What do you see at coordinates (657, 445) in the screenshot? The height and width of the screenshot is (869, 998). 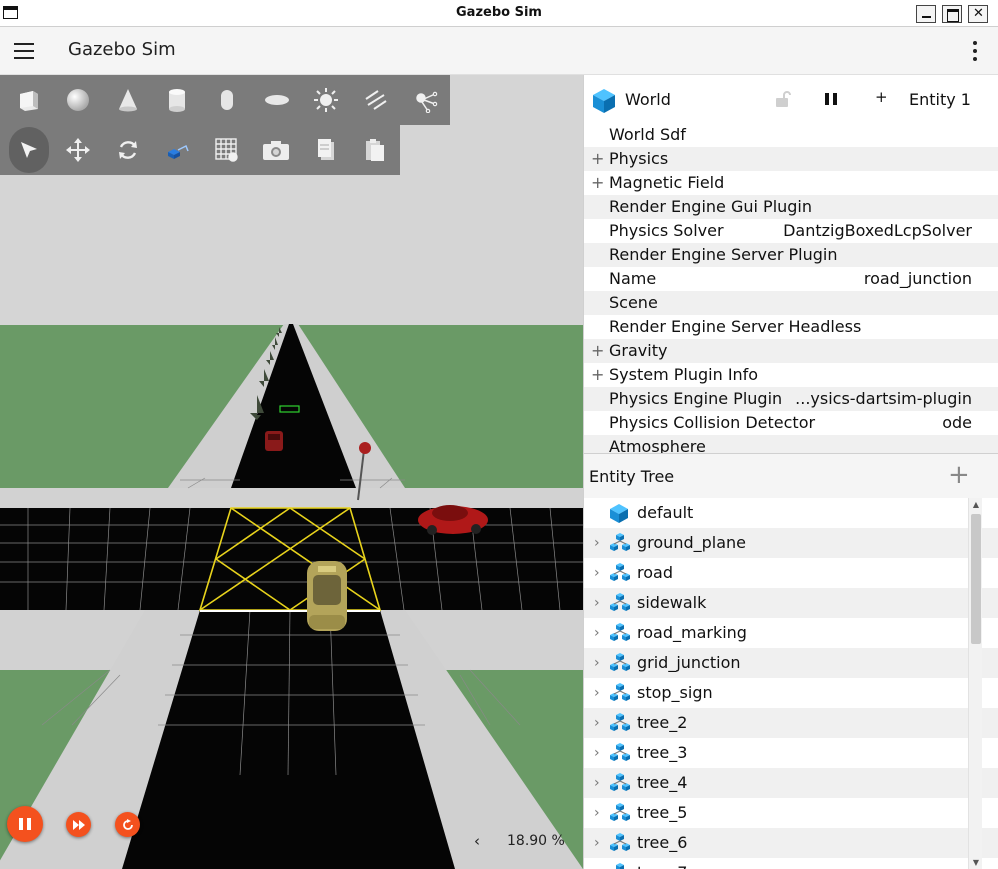 I see `property-label: Atmosphere` at bounding box center [657, 445].